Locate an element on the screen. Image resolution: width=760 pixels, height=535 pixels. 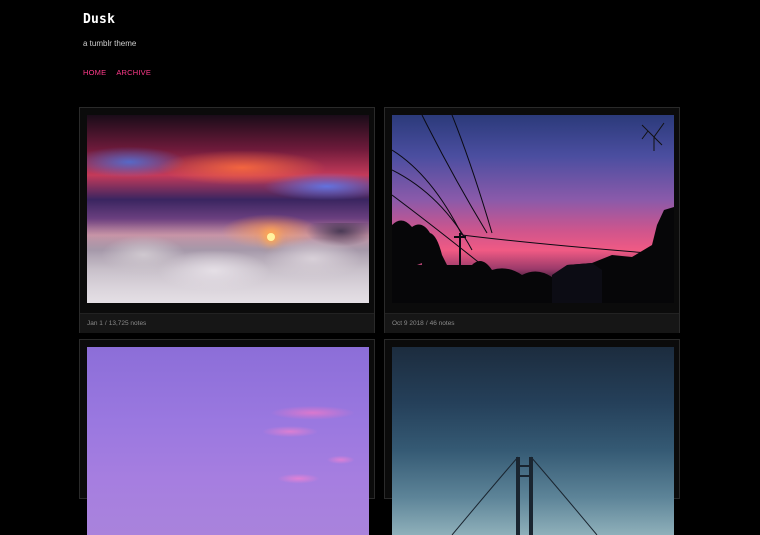
post-date: Jan 1 is located at coordinates (95, 323).